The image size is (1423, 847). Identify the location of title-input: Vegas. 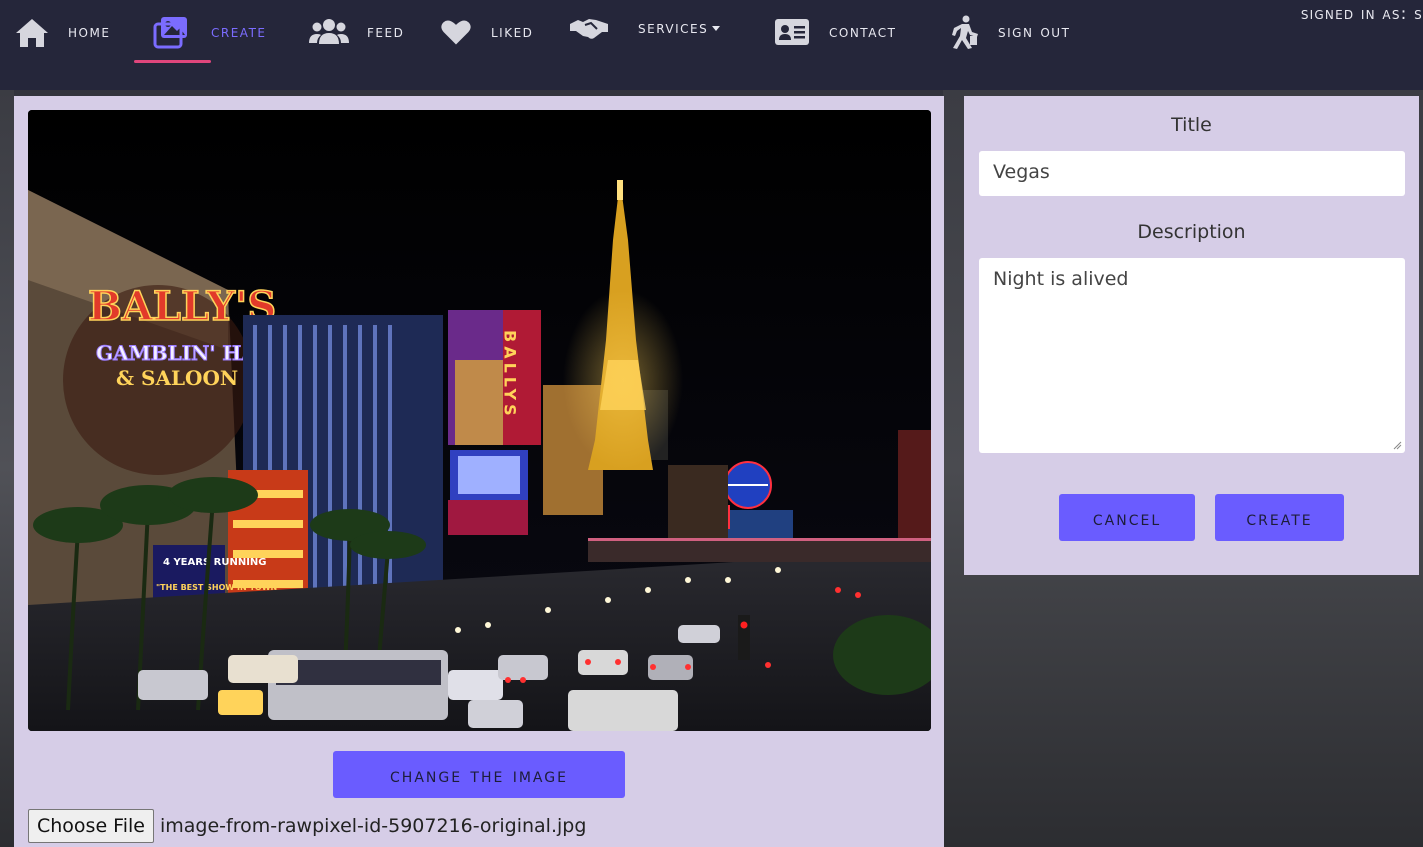
(1192, 173).